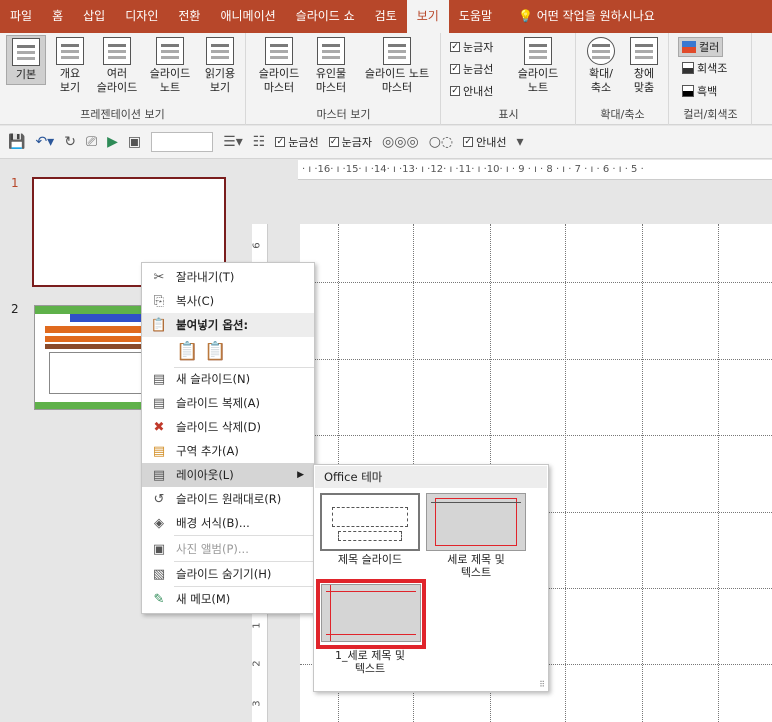  What do you see at coordinates (228, 277) in the screenshot?
I see `menu-item-cut: ✂ 잘라내기(T)` at bounding box center [228, 277].